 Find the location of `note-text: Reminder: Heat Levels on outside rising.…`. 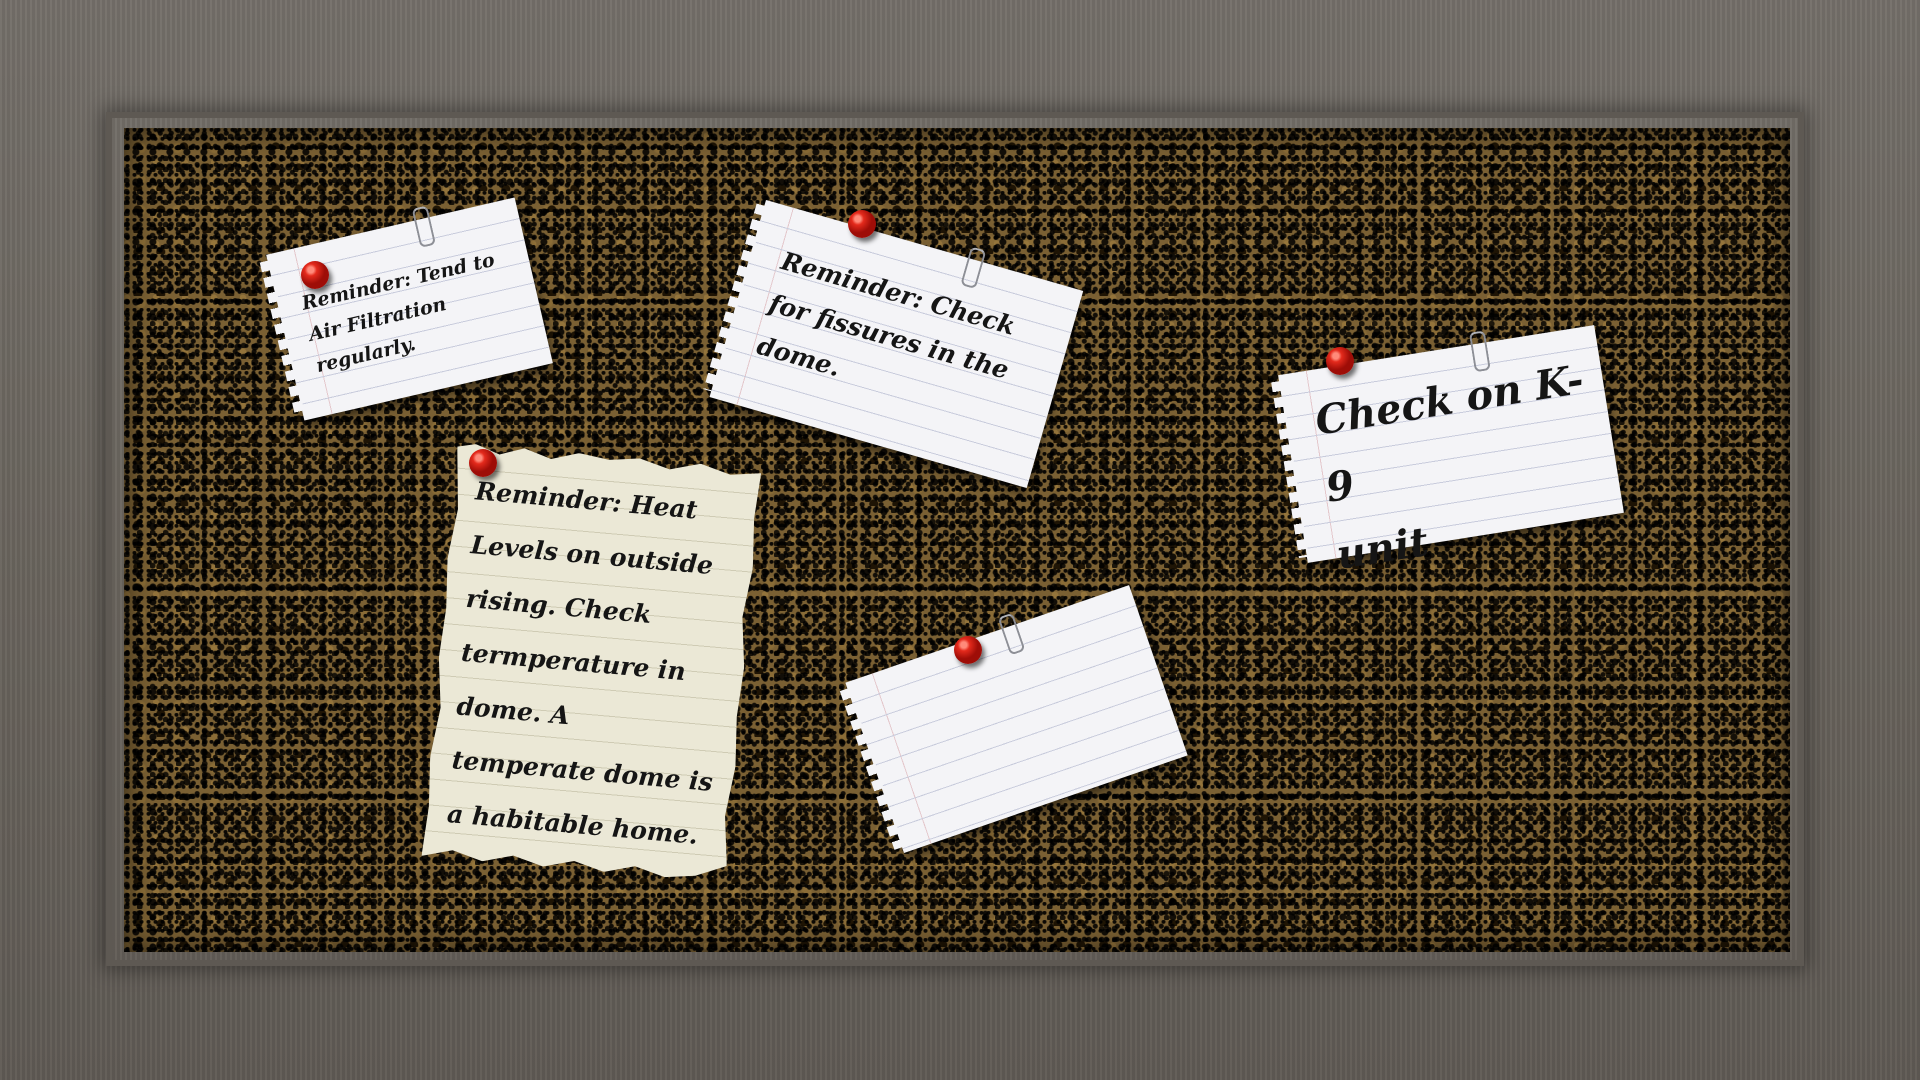

note-text: Reminder: Heat Levels on outside rising.… is located at coordinates (580, 663).